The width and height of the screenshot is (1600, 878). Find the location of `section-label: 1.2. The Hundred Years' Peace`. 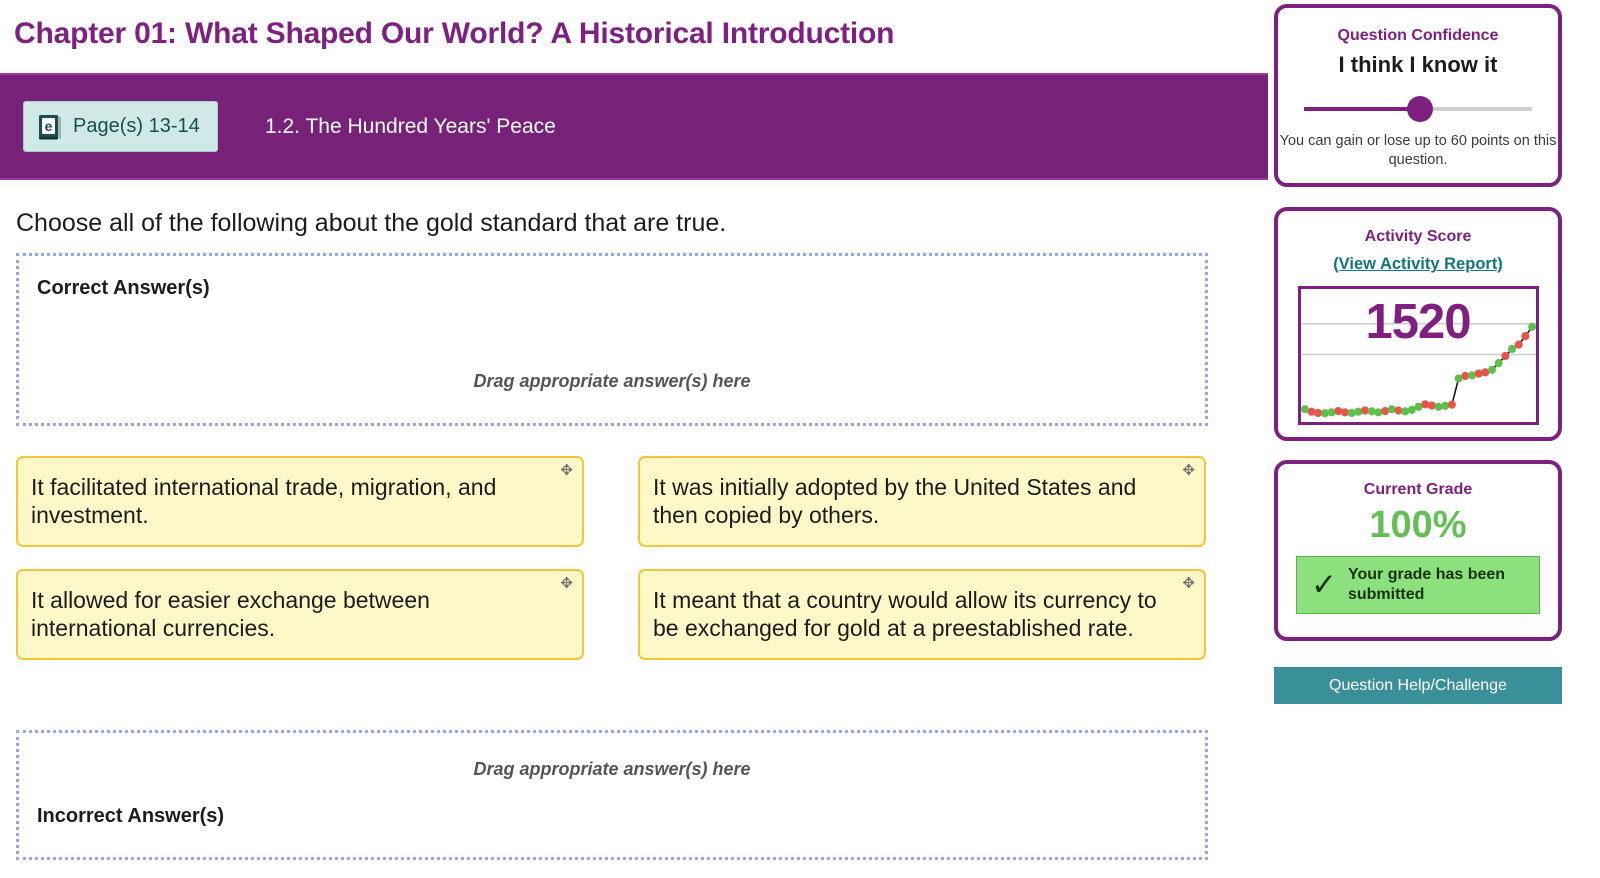

section-label: 1.2. The Hundred Years' Peace is located at coordinates (410, 126).